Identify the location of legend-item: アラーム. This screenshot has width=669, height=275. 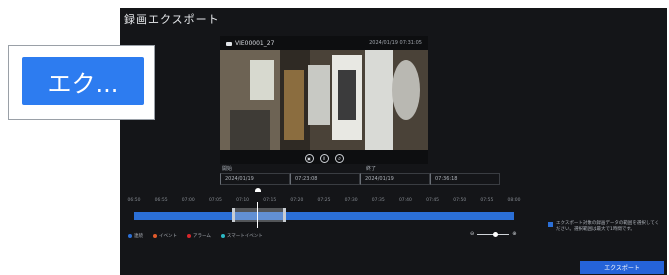
(199, 236).